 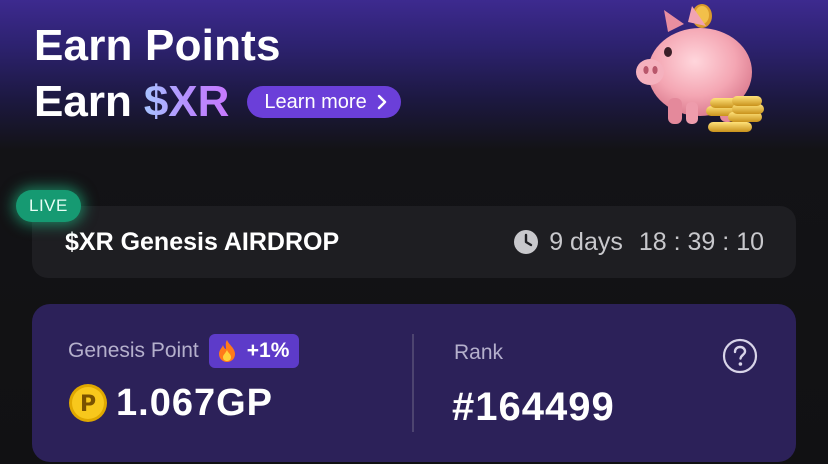 I want to click on genesis-point-label: Genesis Point, so click(x=133, y=350).